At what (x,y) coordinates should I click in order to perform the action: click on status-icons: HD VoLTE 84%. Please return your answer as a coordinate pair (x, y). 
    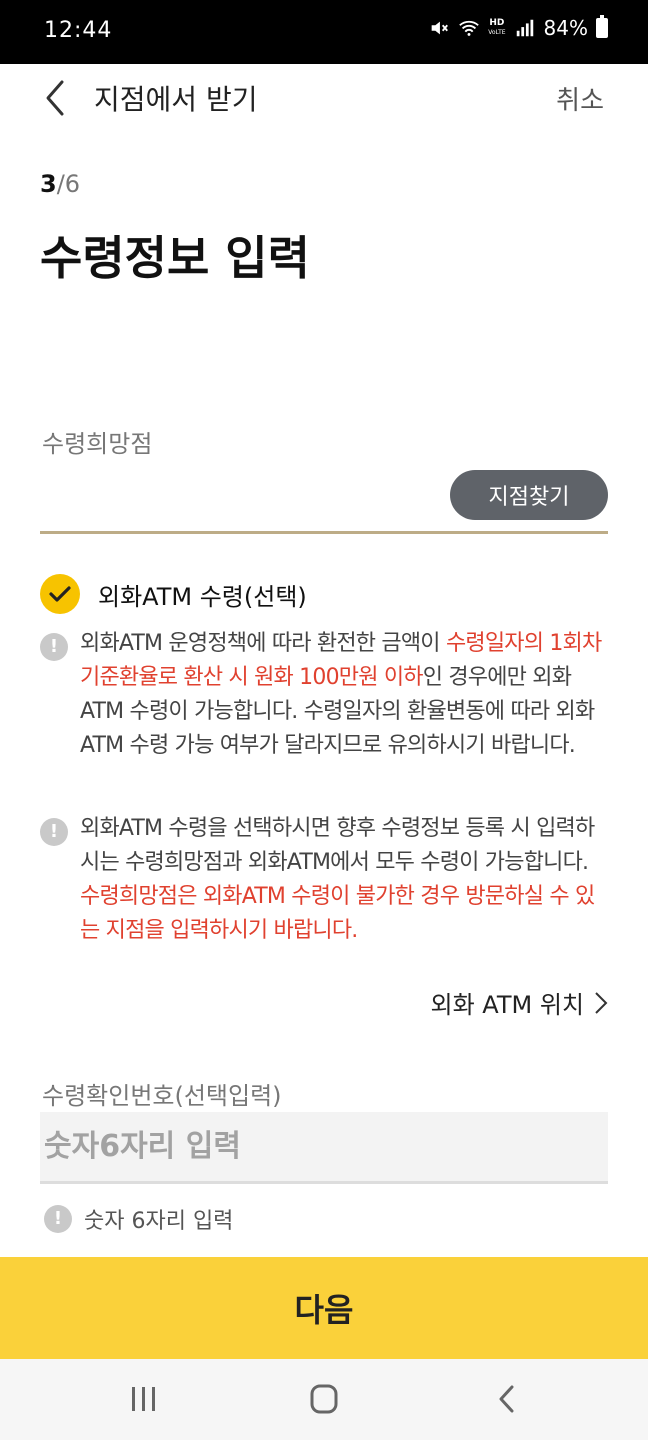
    Looking at the image, I should click on (518, 27).